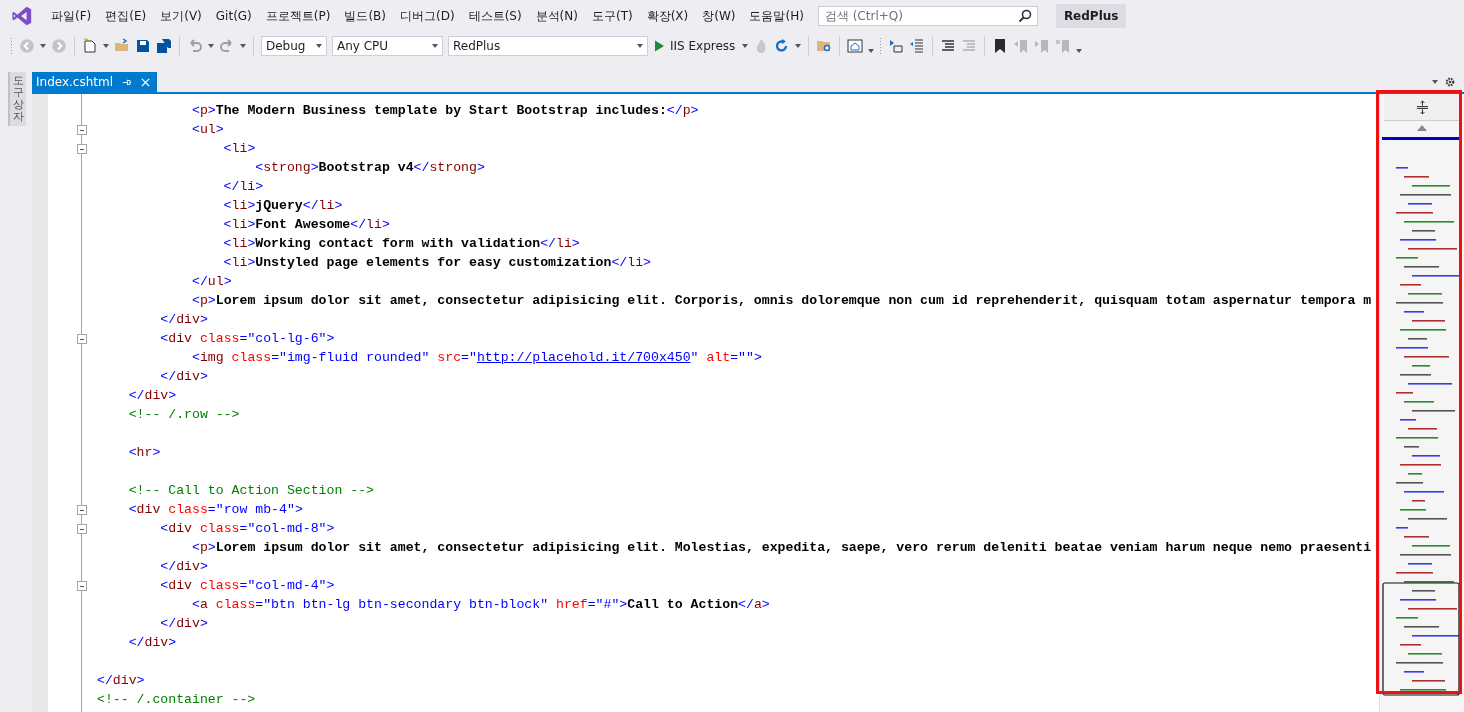 Image resolution: width=1464 pixels, height=712 pixels. Describe the element at coordinates (233, 16) in the screenshot. I see `menu-item: Git(G)` at that location.